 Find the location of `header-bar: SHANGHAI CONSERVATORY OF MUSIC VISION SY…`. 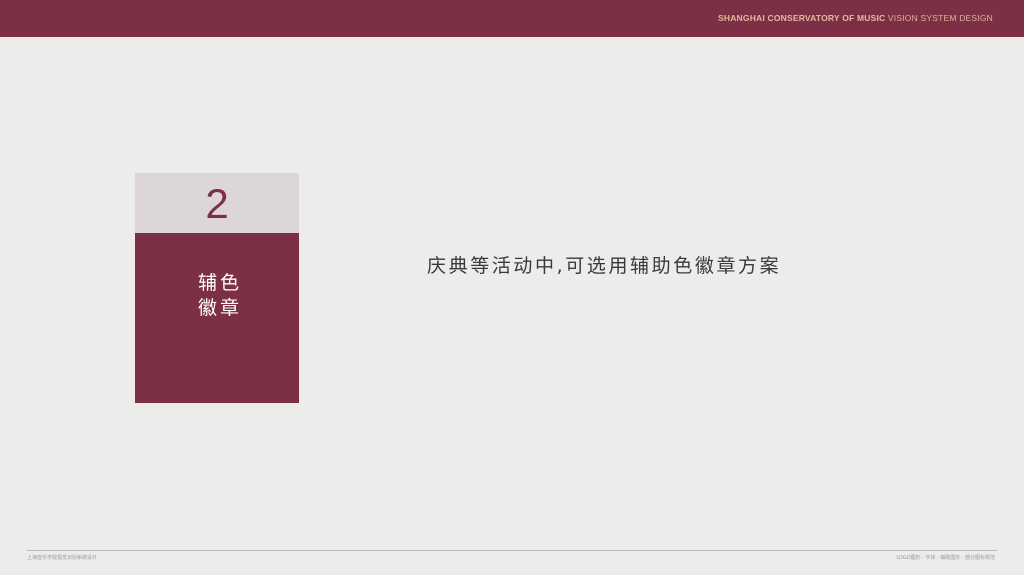

header-bar: SHANGHAI CONSERVATORY OF MUSIC VISION SY… is located at coordinates (512, 18).